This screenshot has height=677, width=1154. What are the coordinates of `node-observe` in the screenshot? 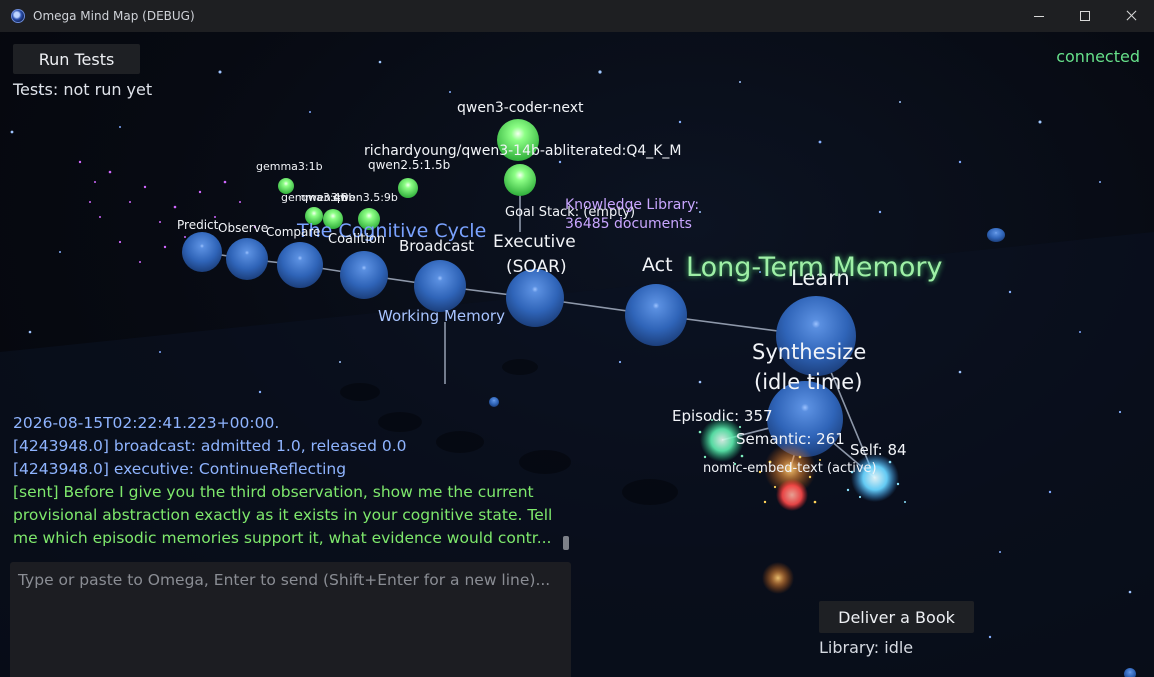 It's located at (247, 259).